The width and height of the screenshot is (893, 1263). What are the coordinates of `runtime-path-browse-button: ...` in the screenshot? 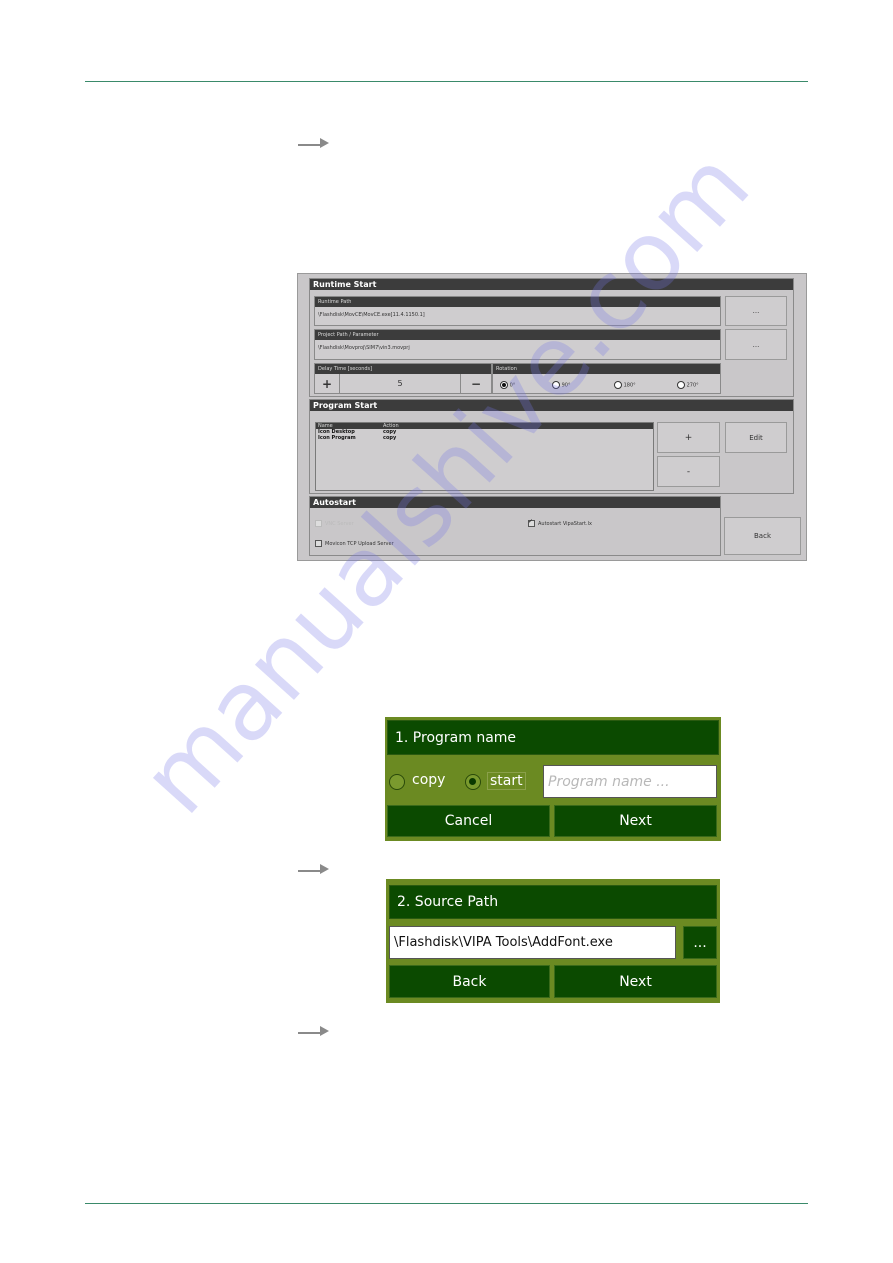 It's located at (756, 311).